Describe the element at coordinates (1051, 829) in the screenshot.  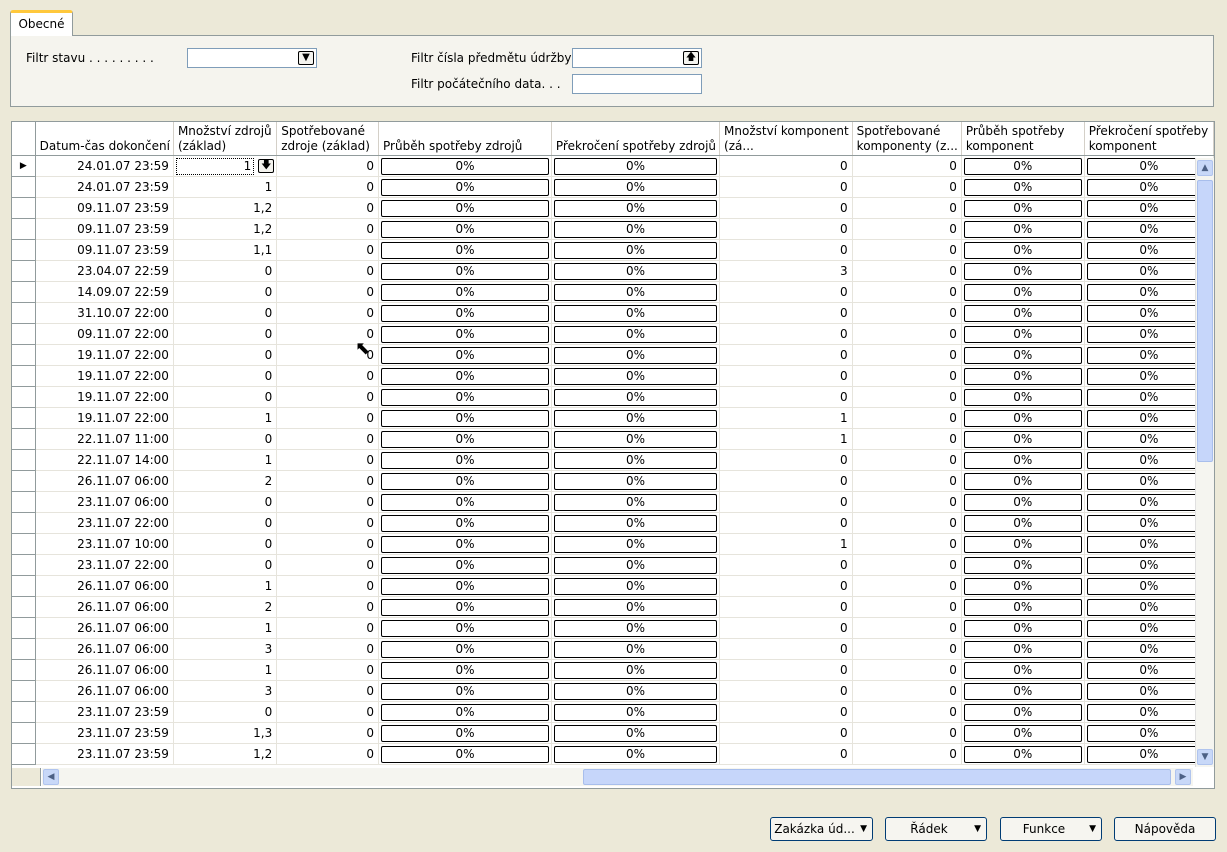
I see `functions-menu-button: Funkce ▼` at that location.